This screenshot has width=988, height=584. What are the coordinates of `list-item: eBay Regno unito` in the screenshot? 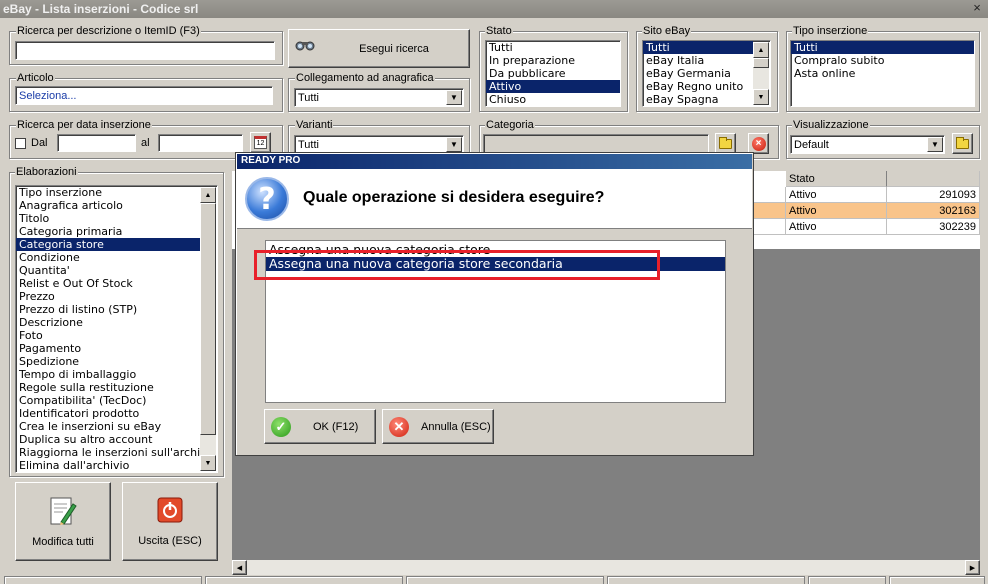 It's located at (698, 86).